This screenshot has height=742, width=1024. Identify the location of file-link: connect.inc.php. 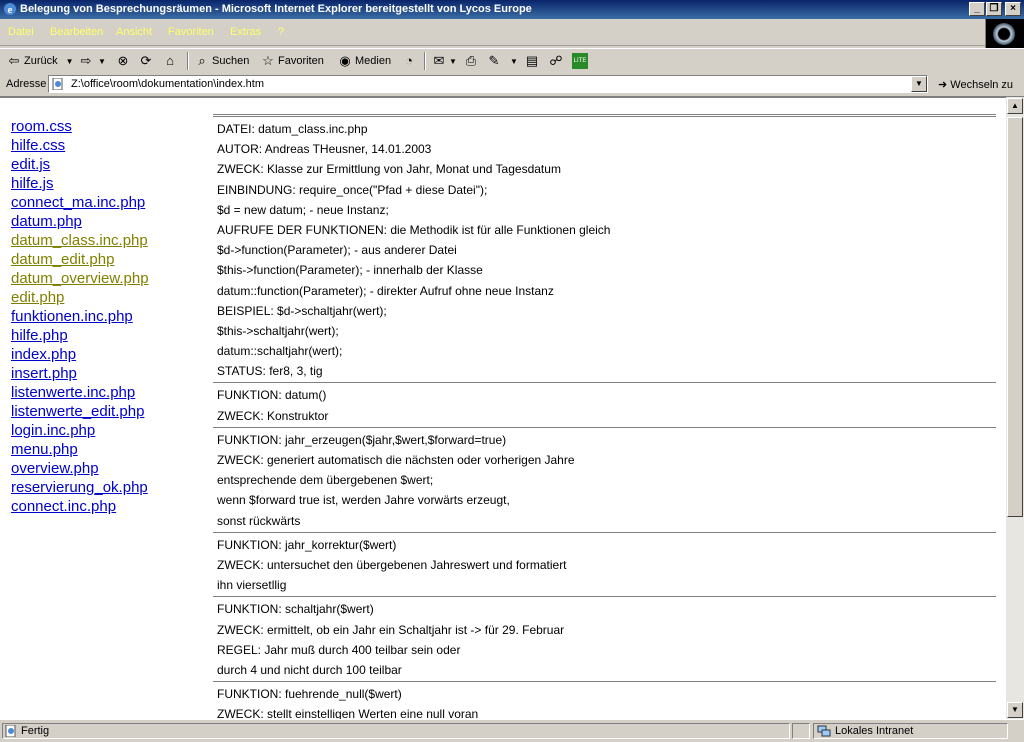
(80, 506).